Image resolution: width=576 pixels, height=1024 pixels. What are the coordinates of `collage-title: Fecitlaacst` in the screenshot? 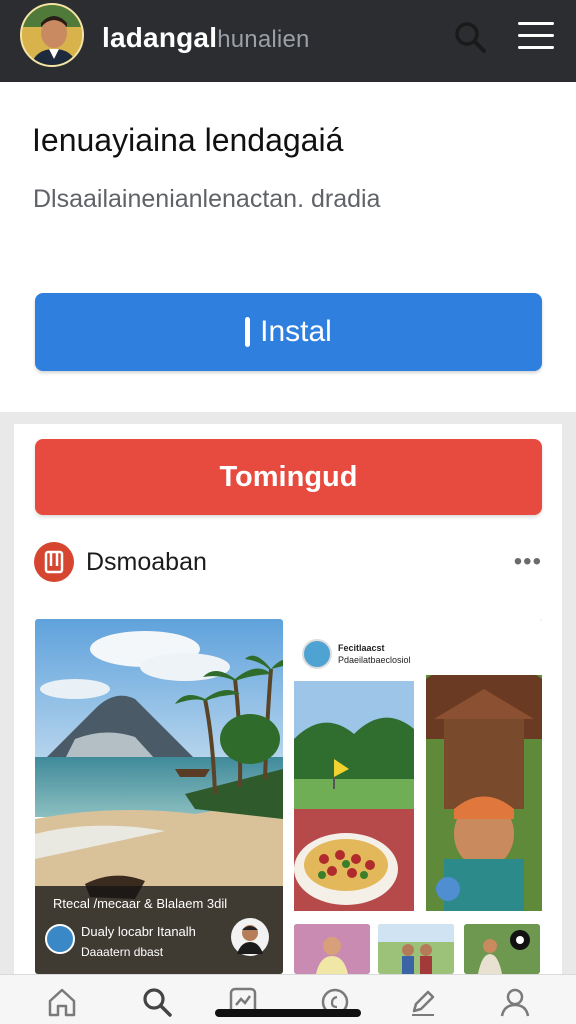 It's located at (361, 648).